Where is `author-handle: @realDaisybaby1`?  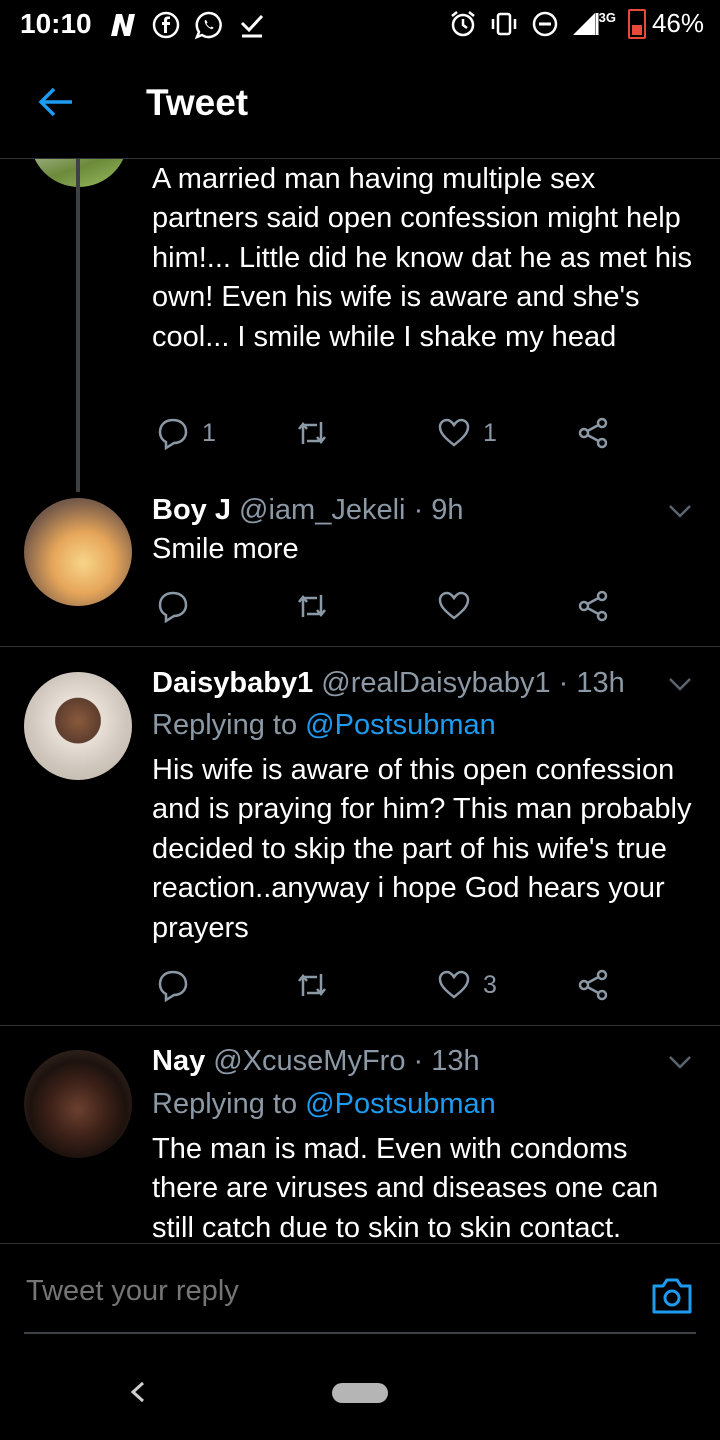
author-handle: @realDaisybaby1 is located at coordinates (435, 683).